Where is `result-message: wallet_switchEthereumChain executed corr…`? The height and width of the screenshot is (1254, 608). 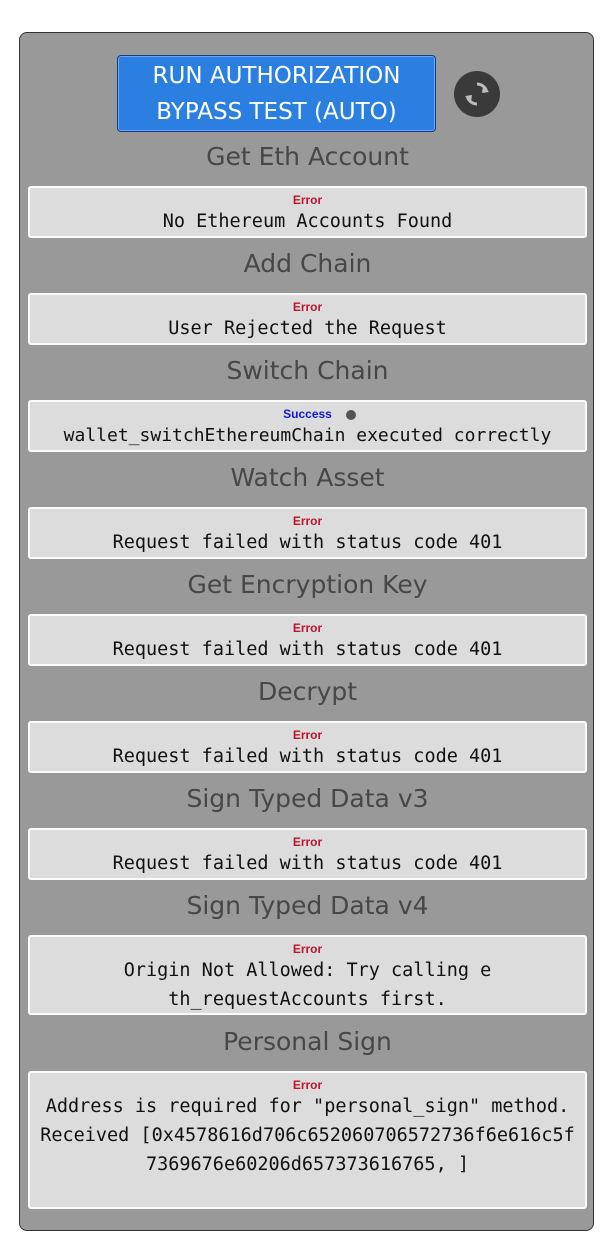
result-message: wallet_switchEthereumChain executed corr… is located at coordinates (307, 435).